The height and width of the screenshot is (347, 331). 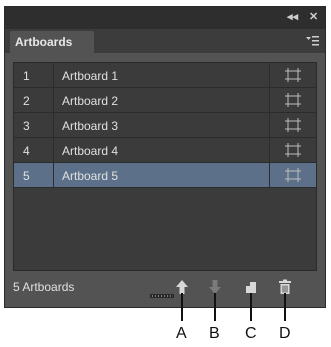 What do you see at coordinates (34, 75) in the screenshot?
I see `artboard-number: 1` at bounding box center [34, 75].